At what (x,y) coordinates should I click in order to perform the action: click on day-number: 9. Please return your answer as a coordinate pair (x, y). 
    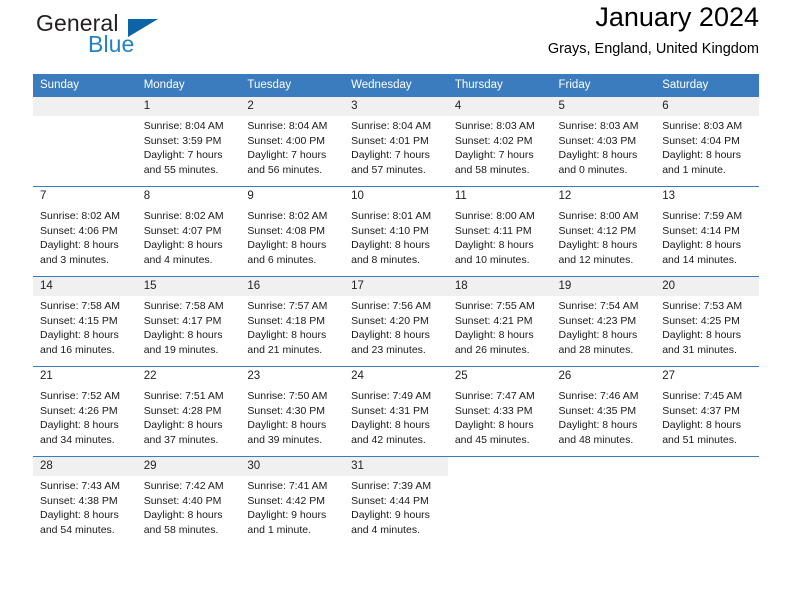
    Looking at the image, I should click on (292, 196).